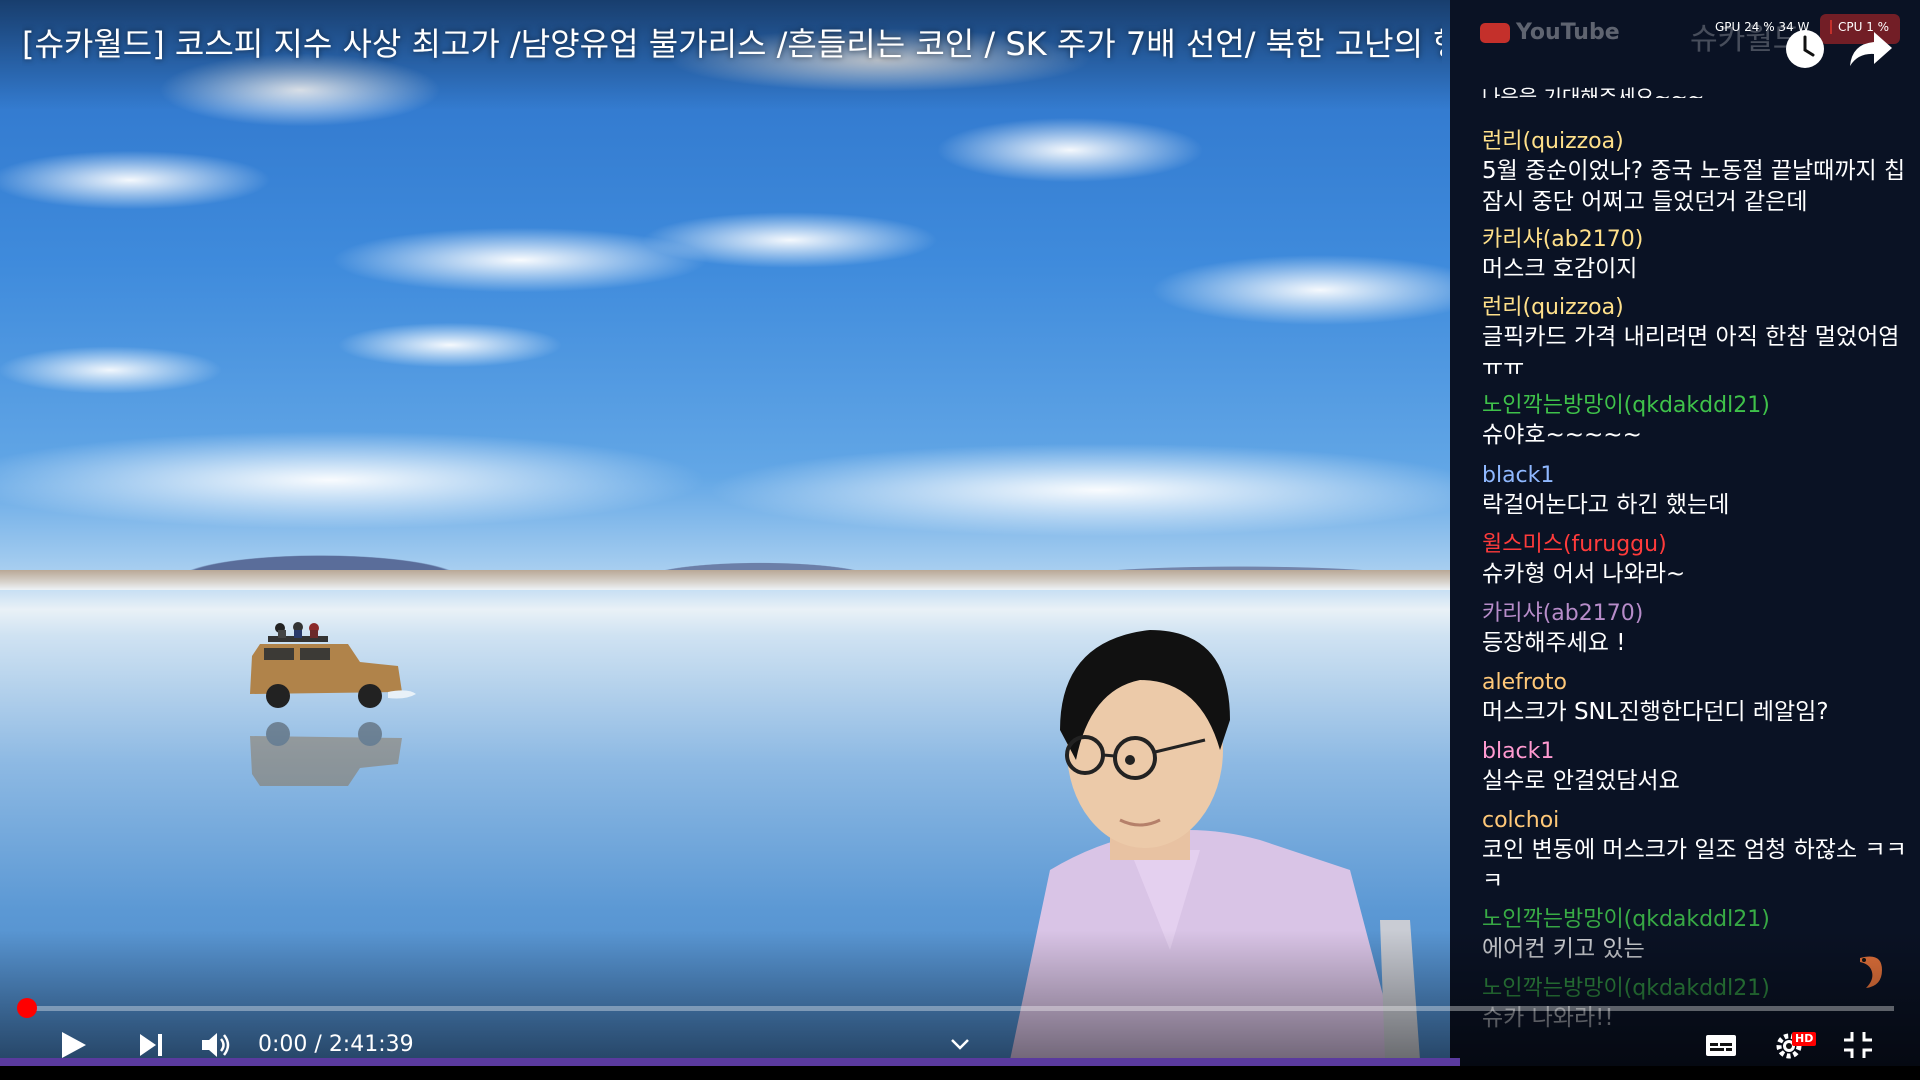  I want to click on chat-message: black1 락걸어논다고 하긴 했는데, so click(1697, 491).